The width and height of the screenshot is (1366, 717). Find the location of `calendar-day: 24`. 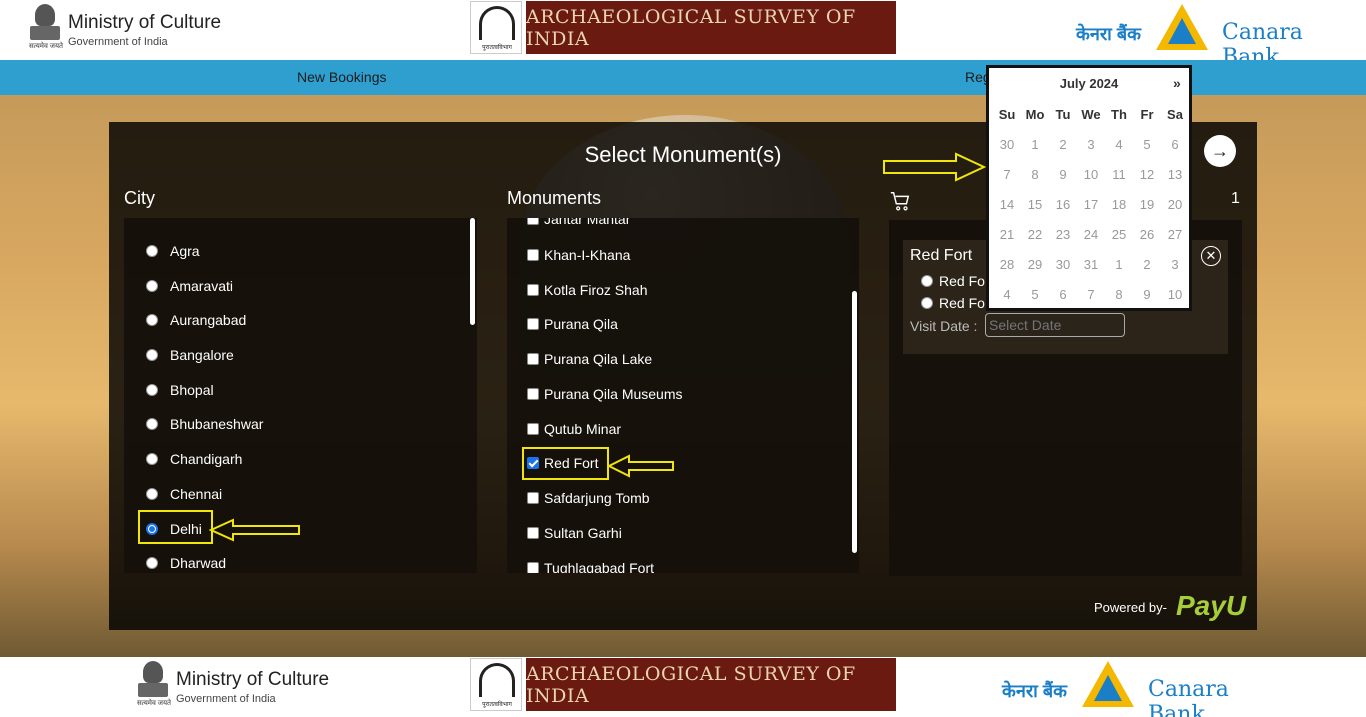

calendar-day: 24 is located at coordinates (1091, 235).